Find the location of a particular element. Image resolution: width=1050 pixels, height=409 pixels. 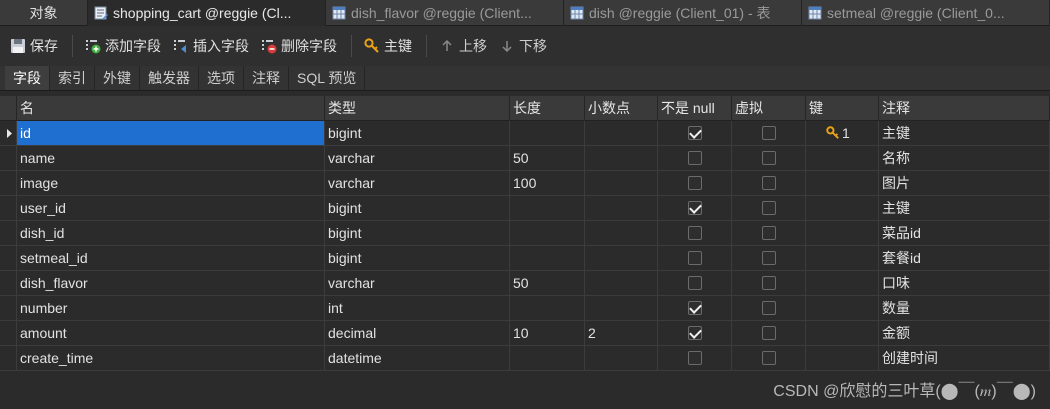

move-down-button: 下移 is located at coordinates (523, 46).